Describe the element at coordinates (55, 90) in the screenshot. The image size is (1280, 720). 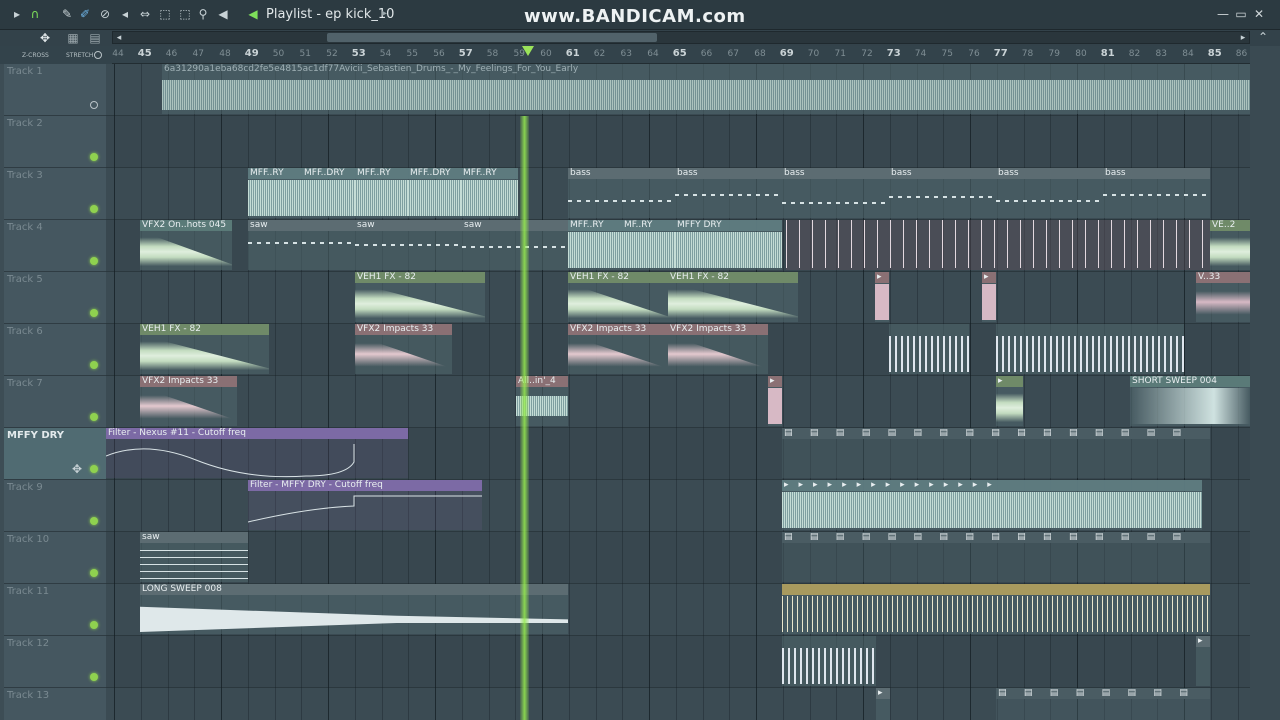
I see `track-header: Track 1` at that location.